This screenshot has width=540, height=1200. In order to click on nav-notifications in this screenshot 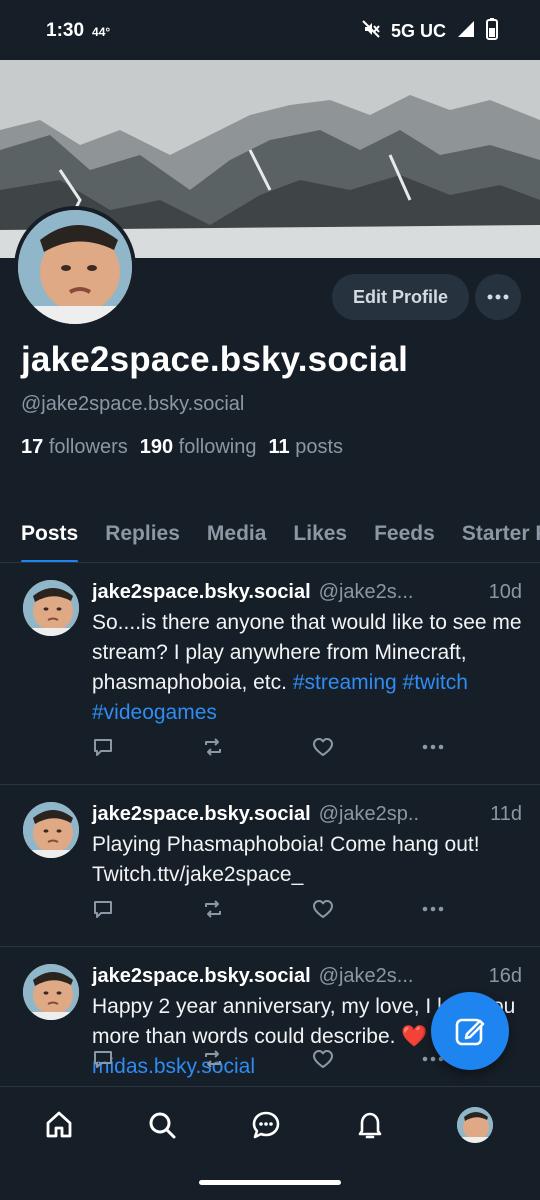, I will do `click(370, 1125)`.